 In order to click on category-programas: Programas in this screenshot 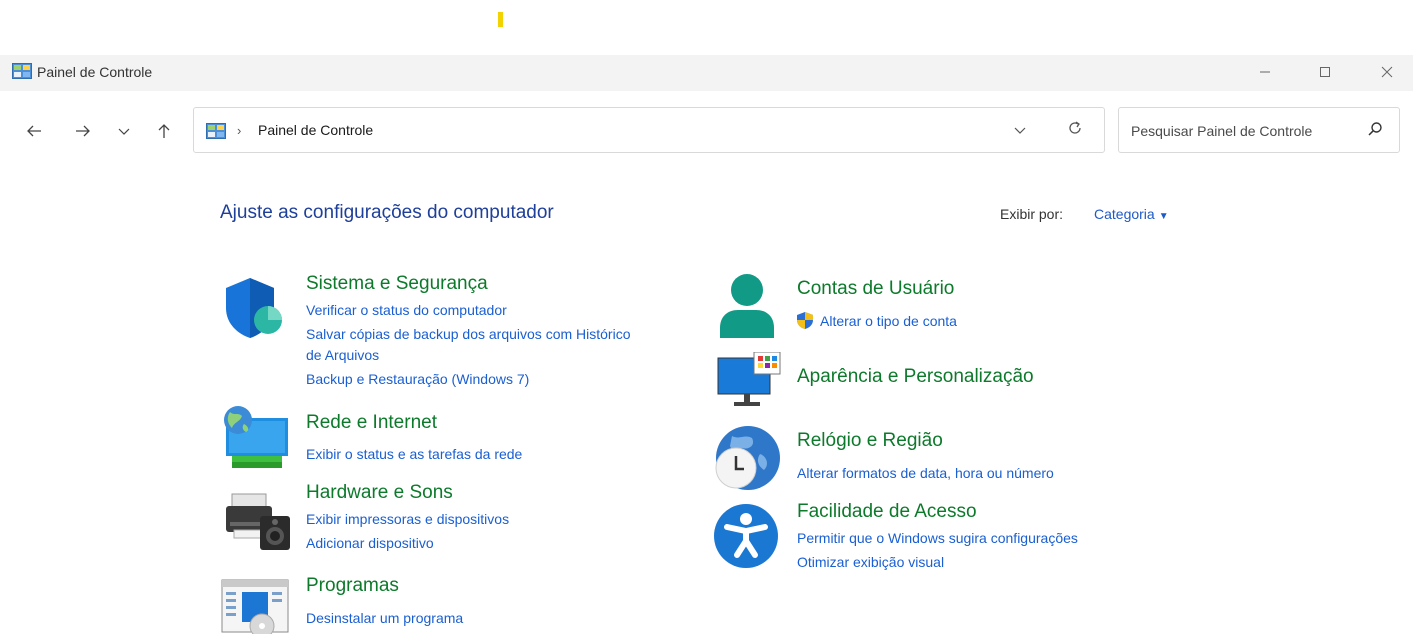, I will do `click(352, 586)`.